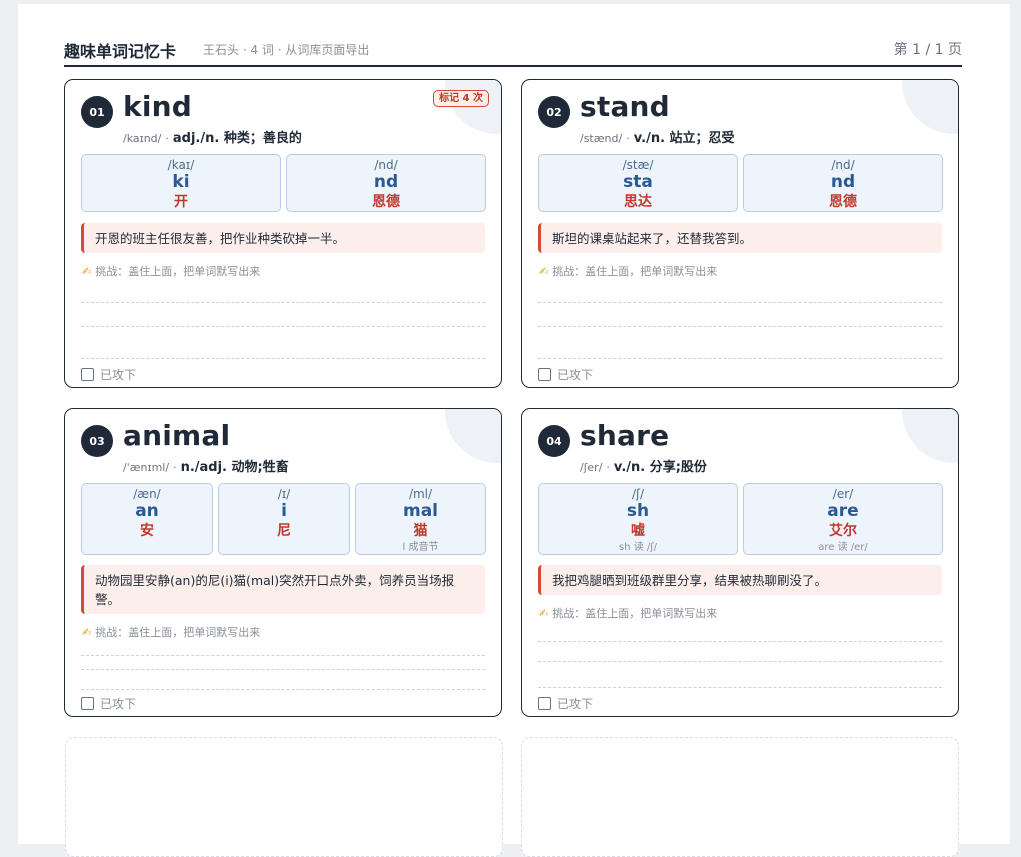 The width and height of the screenshot is (1021, 857). What do you see at coordinates (843, 182) in the screenshot?
I see `syllable-letters: nd` at bounding box center [843, 182].